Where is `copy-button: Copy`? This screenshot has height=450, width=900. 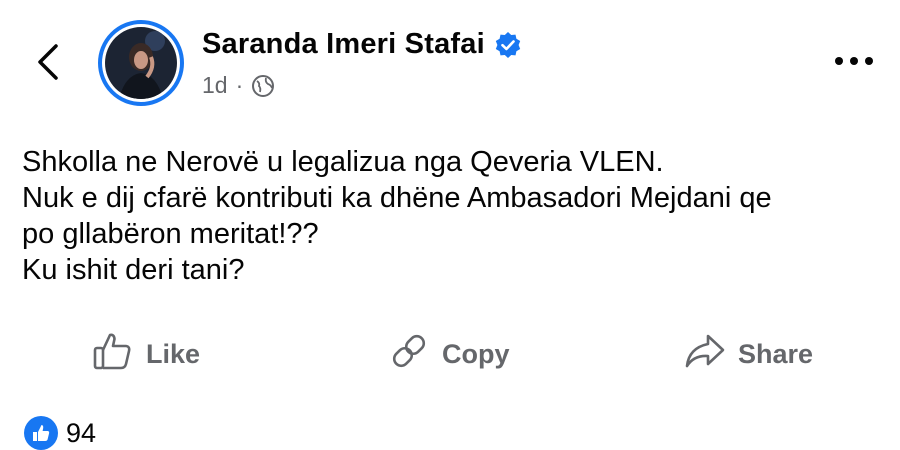
copy-button: Copy is located at coordinates (449, 354).